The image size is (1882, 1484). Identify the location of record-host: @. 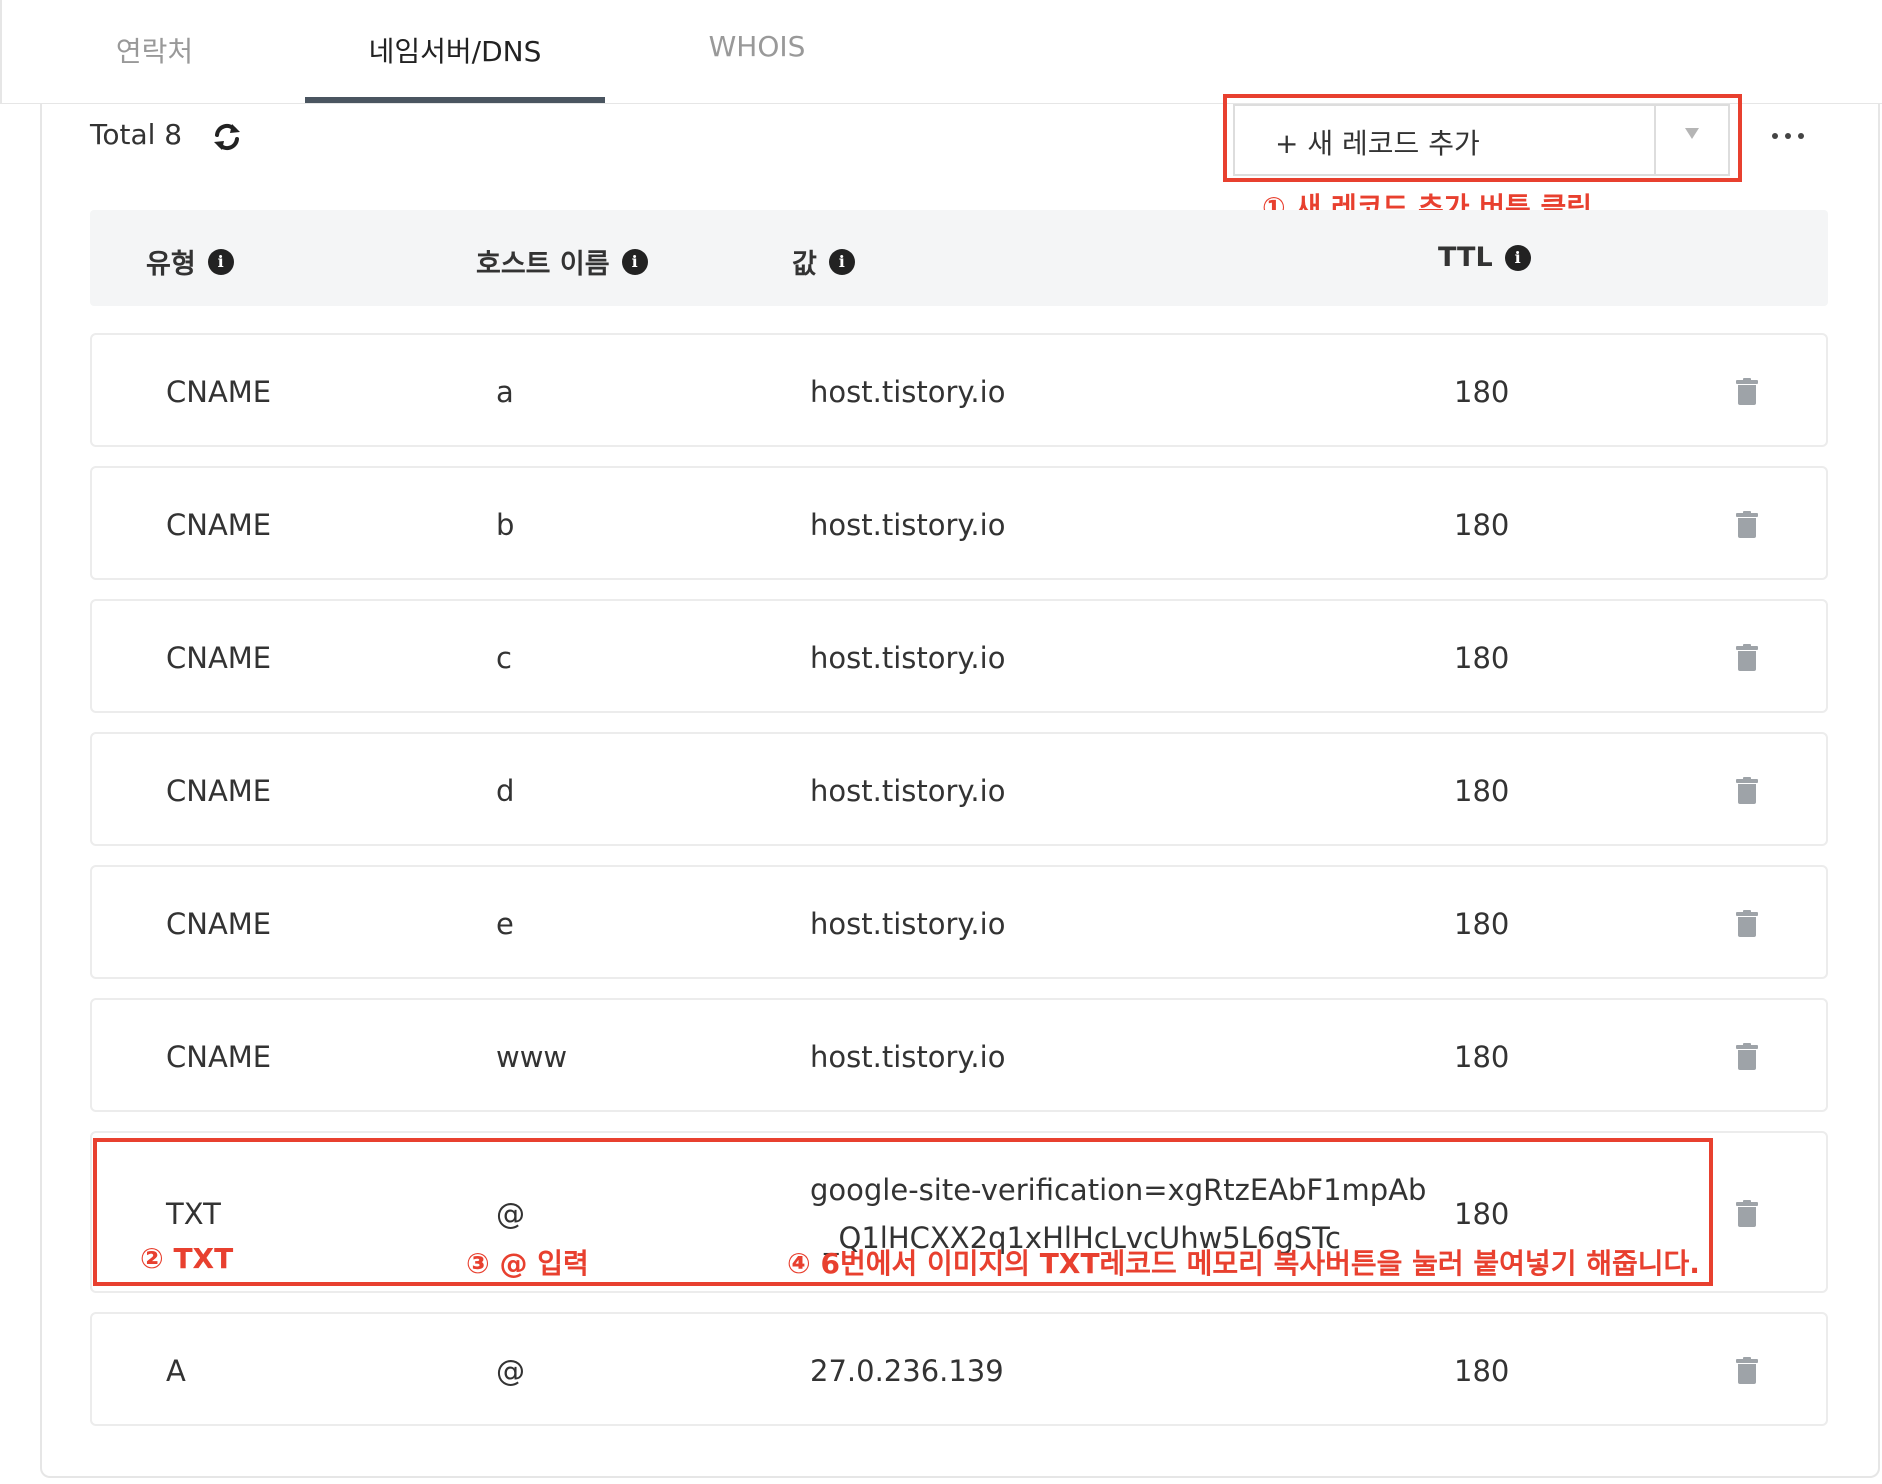
(510, 1371).